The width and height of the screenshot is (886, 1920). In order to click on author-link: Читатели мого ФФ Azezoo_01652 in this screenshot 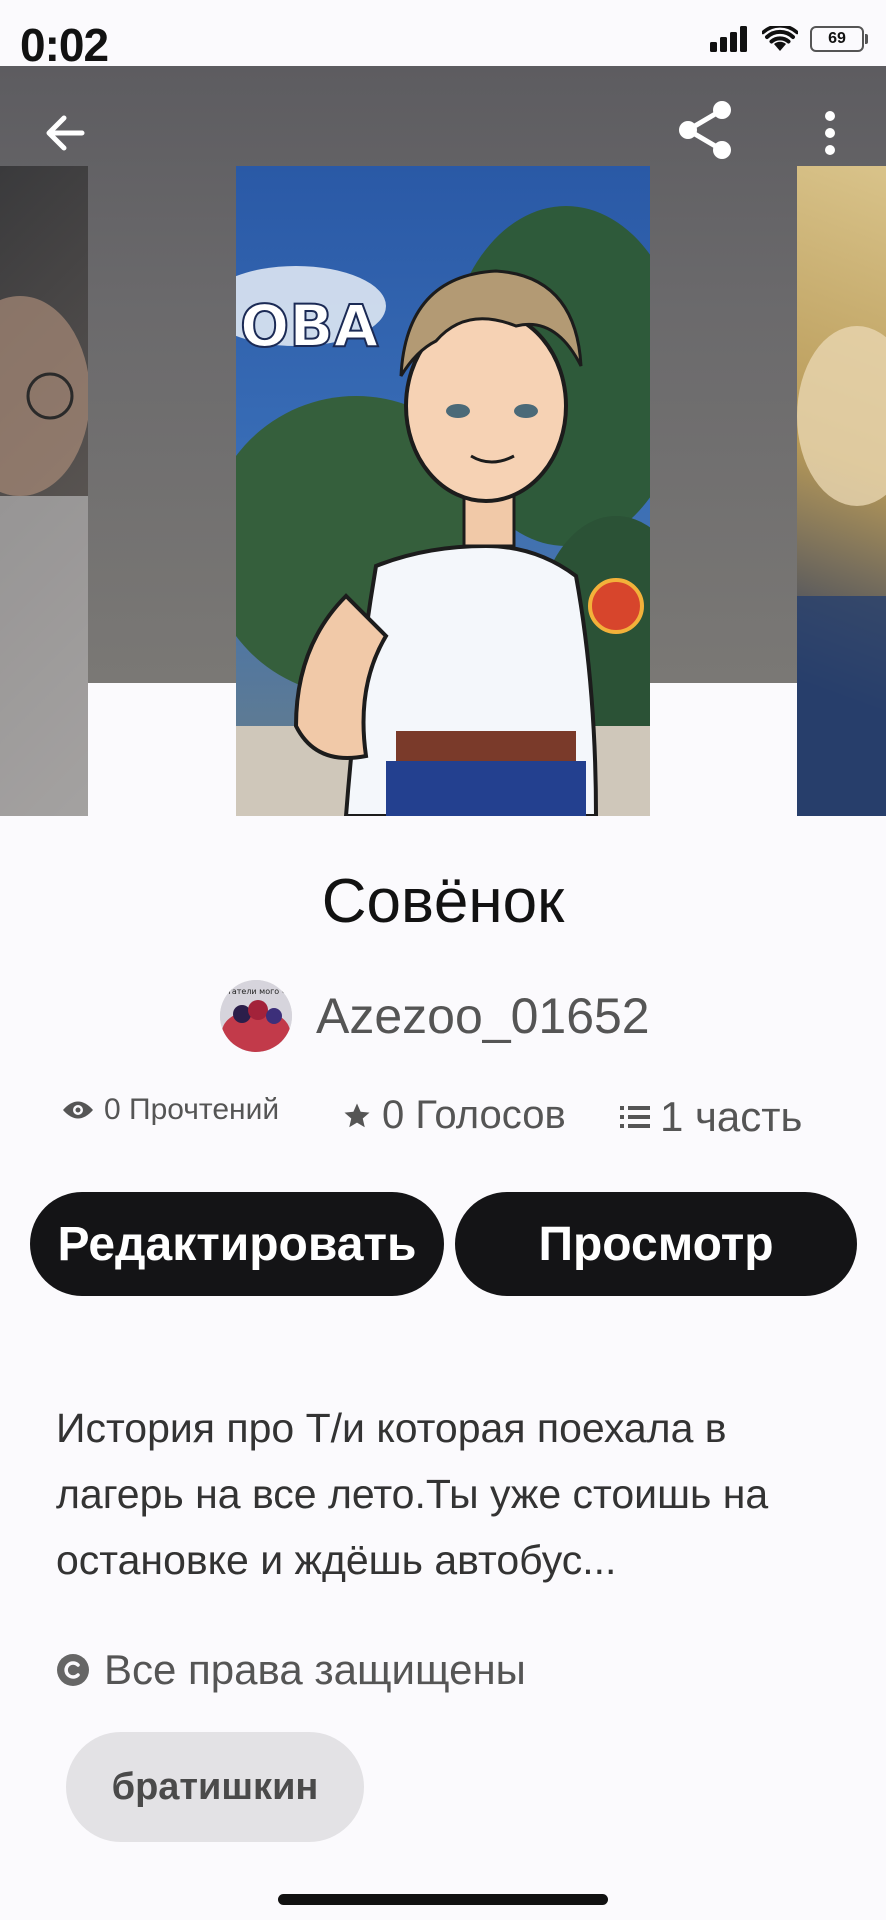, I will do `click(435, 1016)`.